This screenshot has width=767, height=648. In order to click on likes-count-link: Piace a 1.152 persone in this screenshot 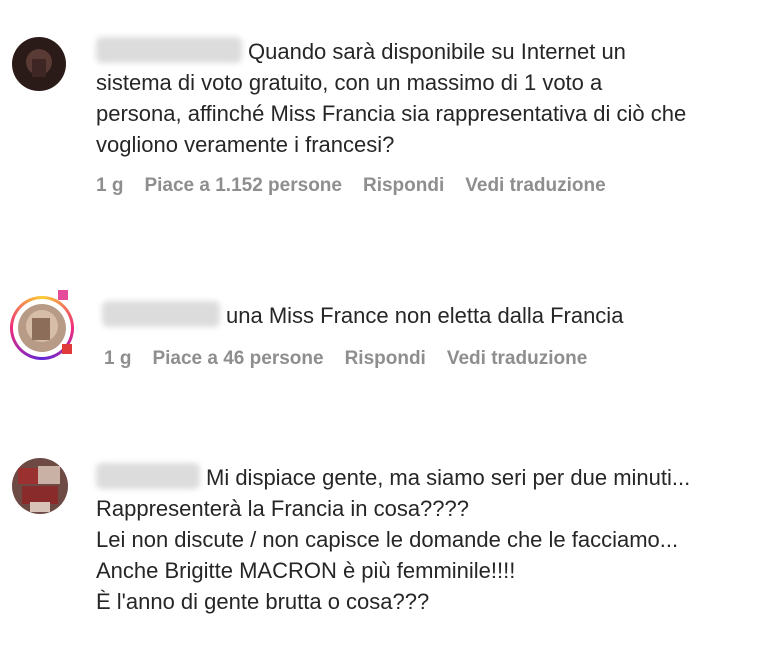, I will do `click(243, 186)`.